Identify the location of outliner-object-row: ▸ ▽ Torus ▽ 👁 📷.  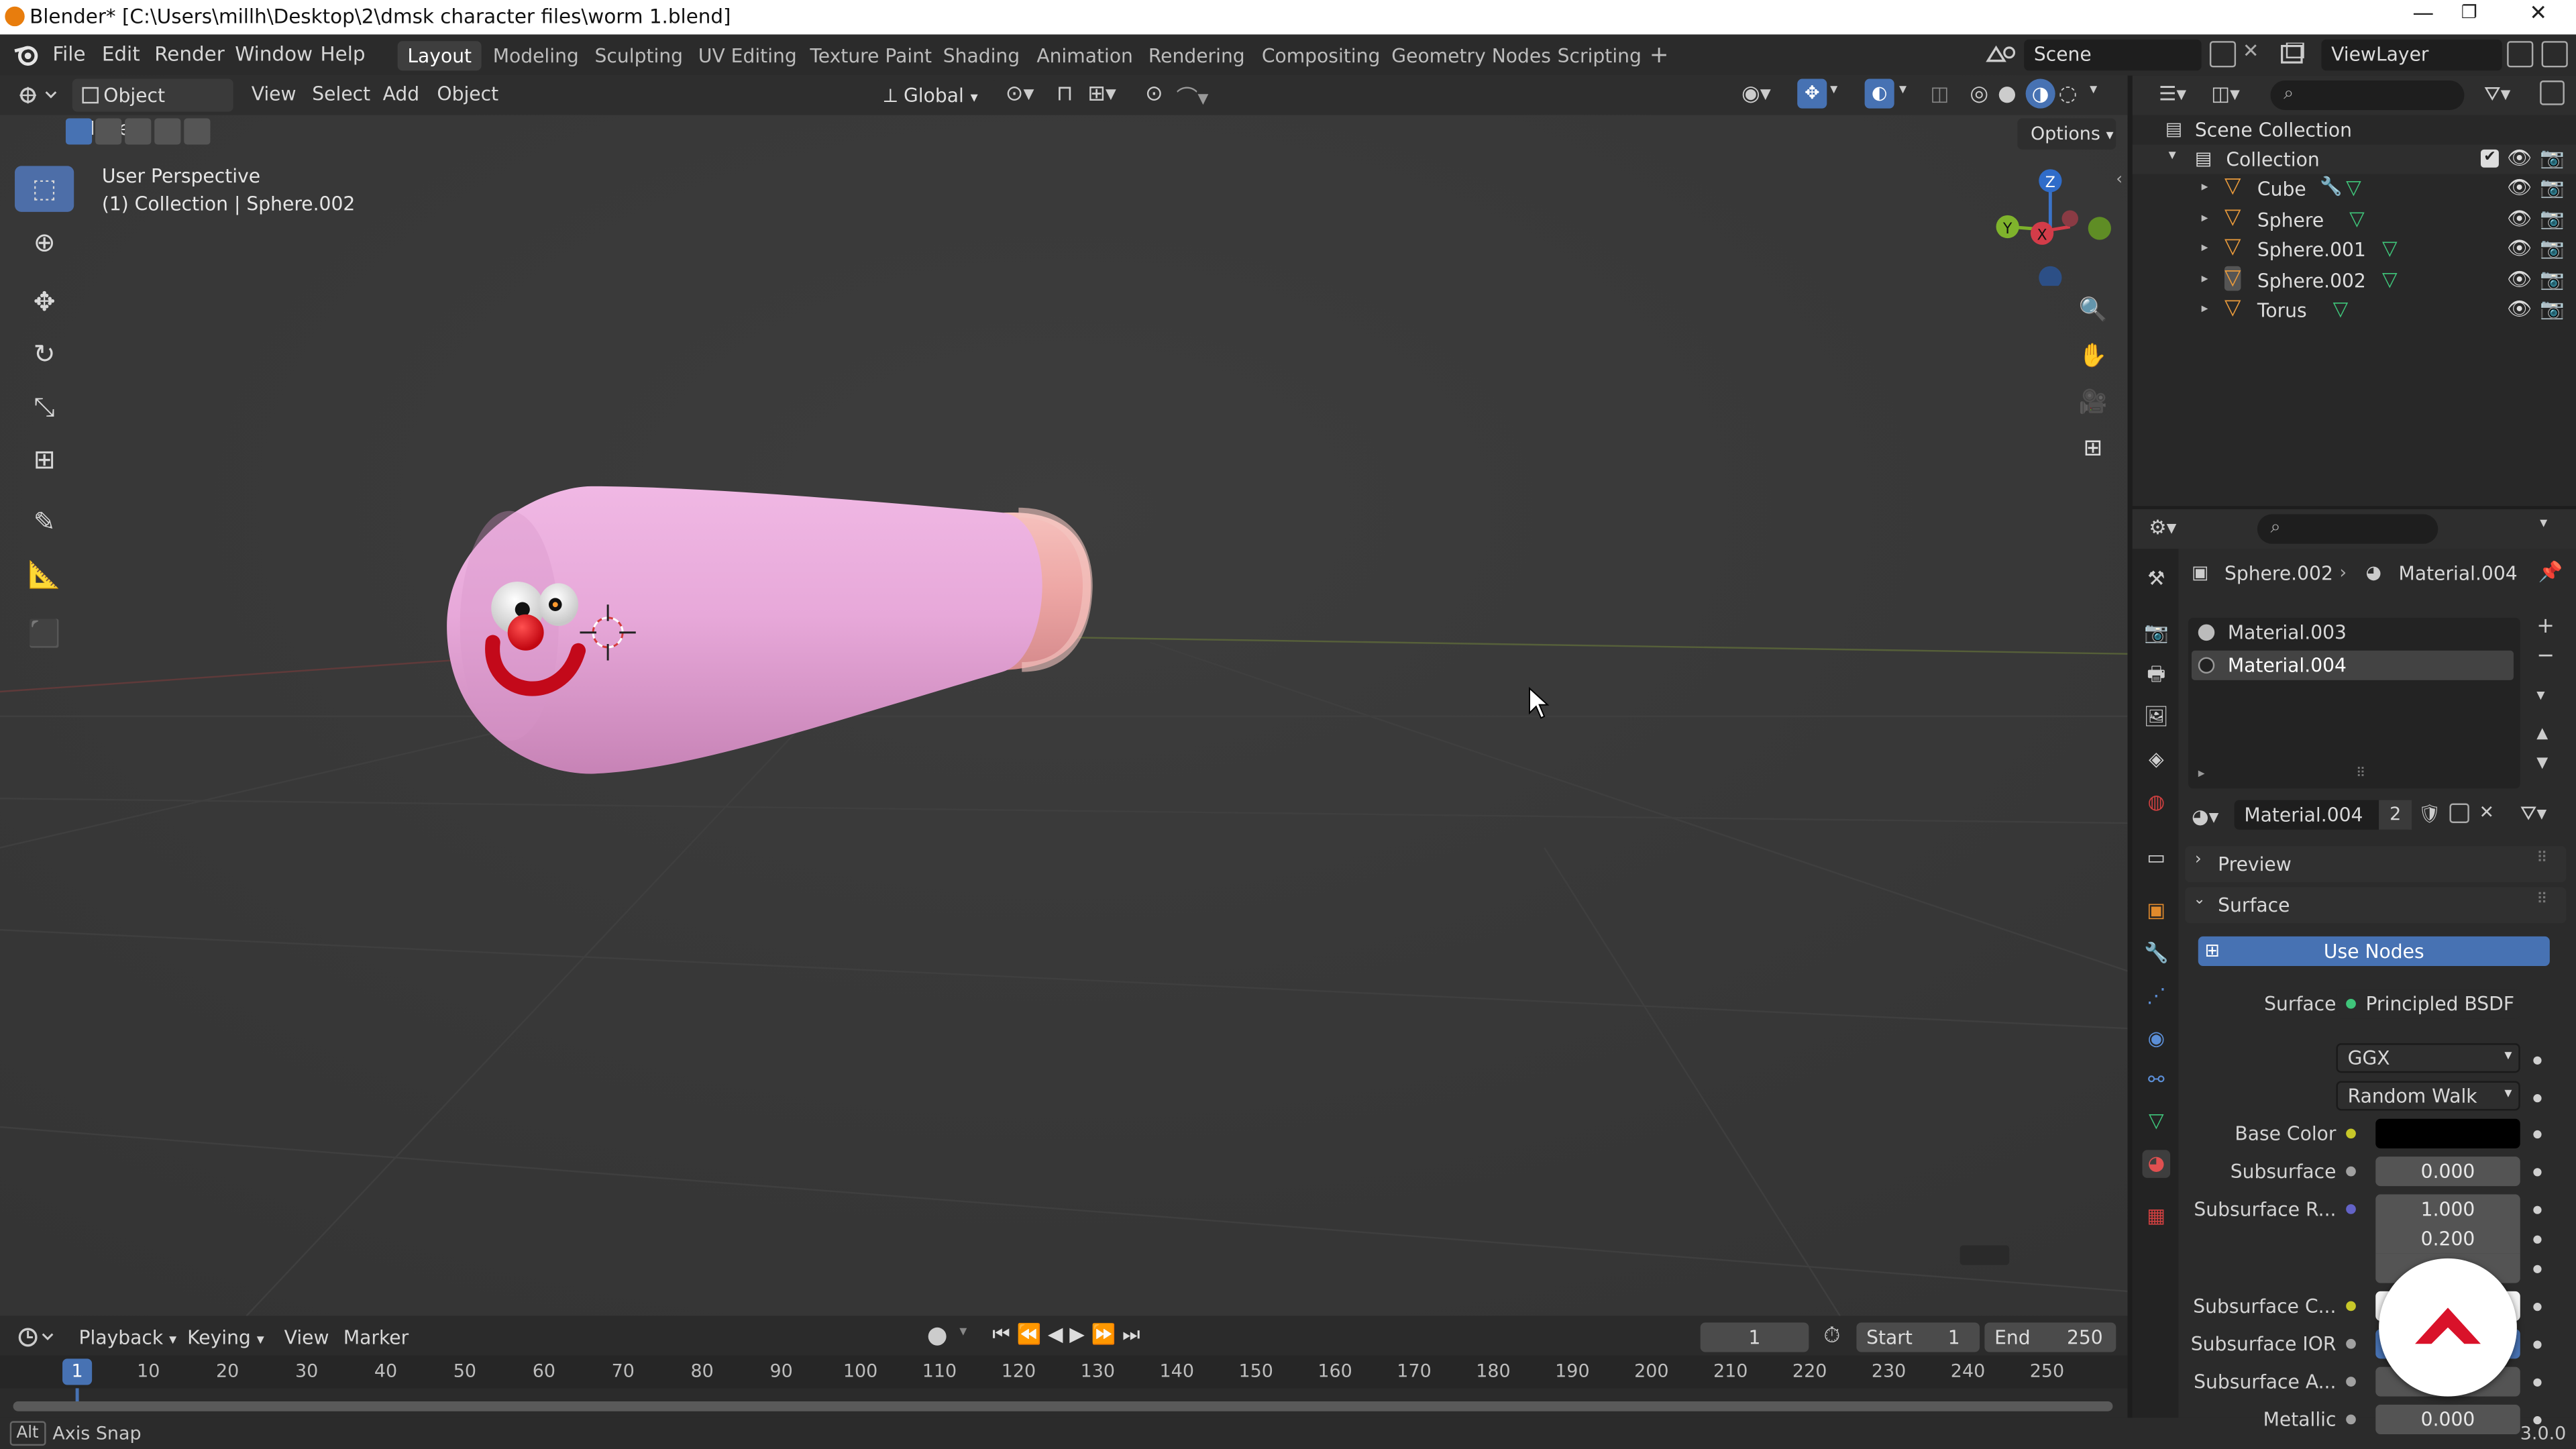
(2354, 310).